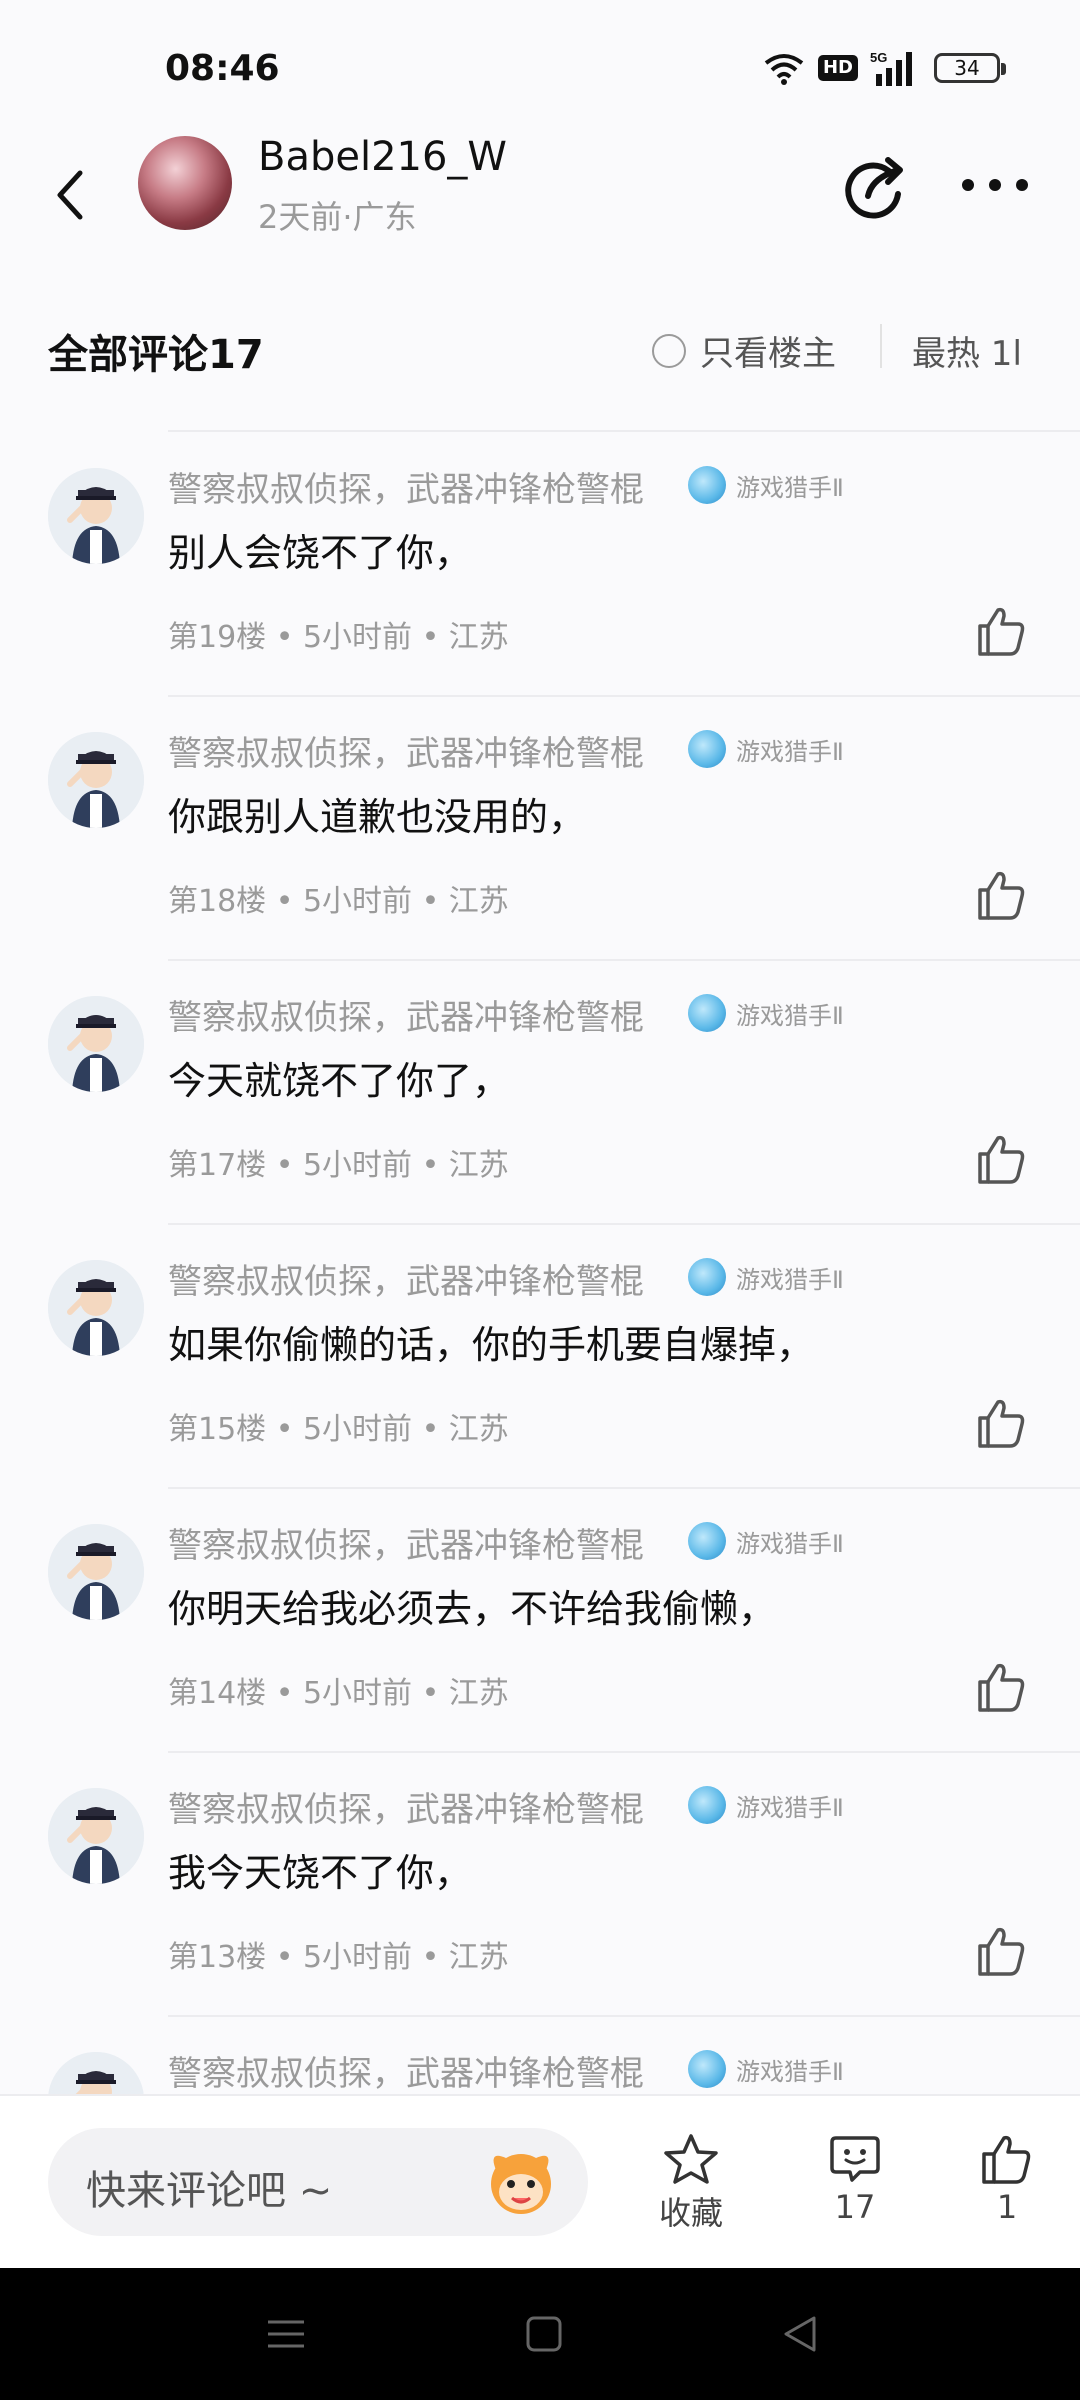  Describe the element at coordinates (855, 2159) in the screenshot. I see `comment-icon` at that location.